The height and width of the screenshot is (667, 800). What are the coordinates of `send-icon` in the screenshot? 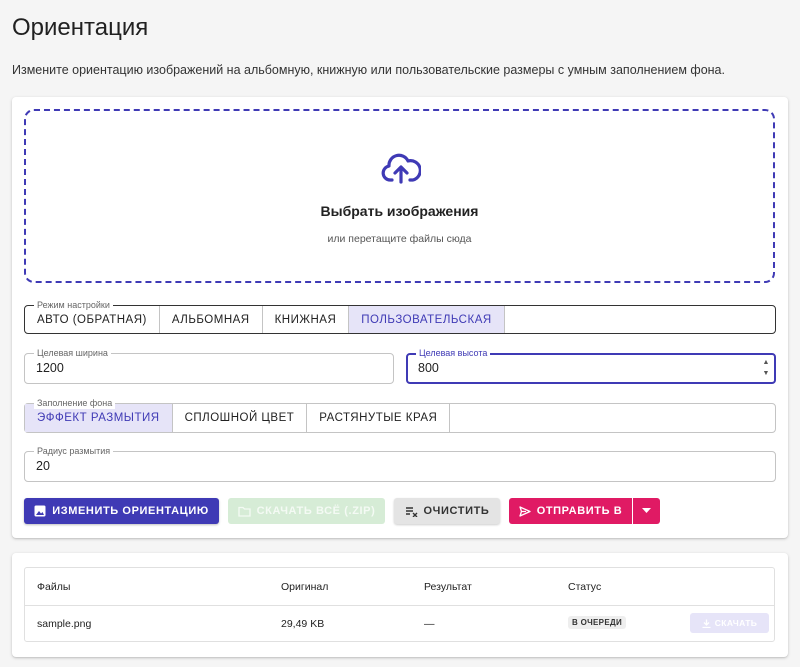 It's located at (525, 511).